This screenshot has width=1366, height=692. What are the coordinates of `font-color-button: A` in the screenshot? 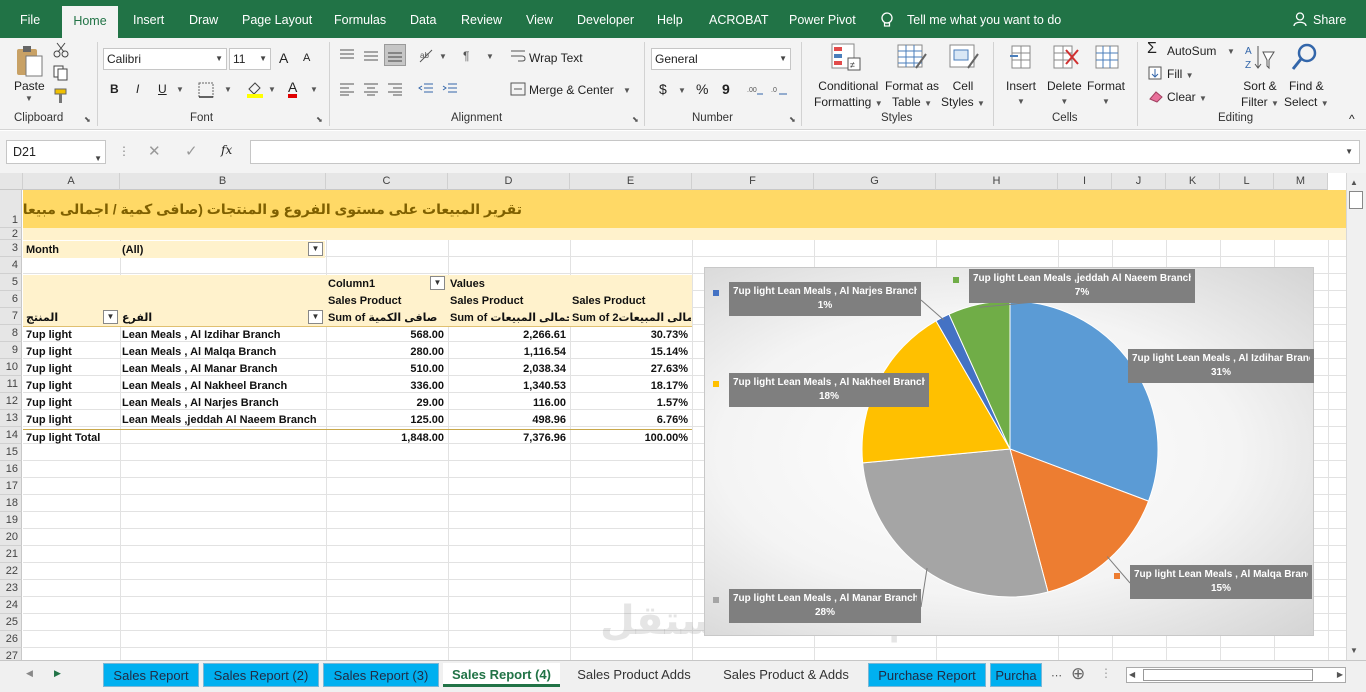 It's located at (293, 89).